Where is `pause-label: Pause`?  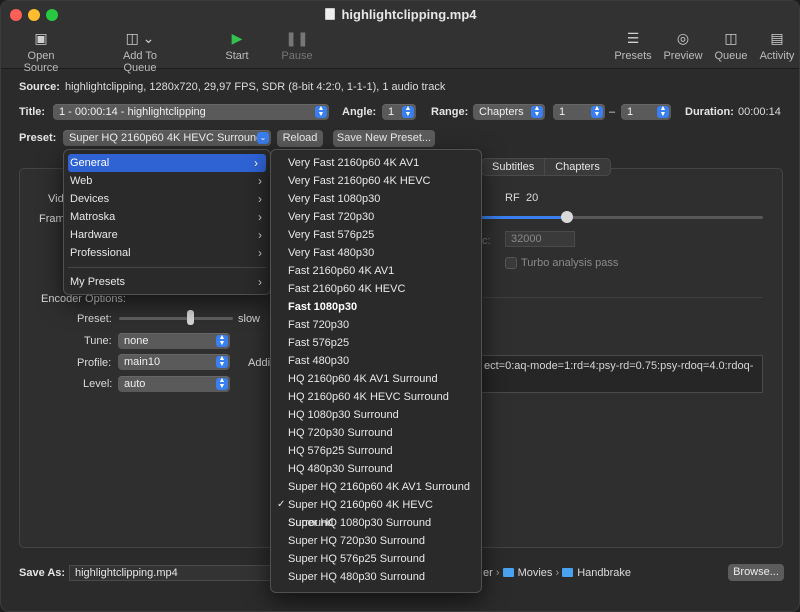
pause-label: Pause is located at coordinates (297, 56).